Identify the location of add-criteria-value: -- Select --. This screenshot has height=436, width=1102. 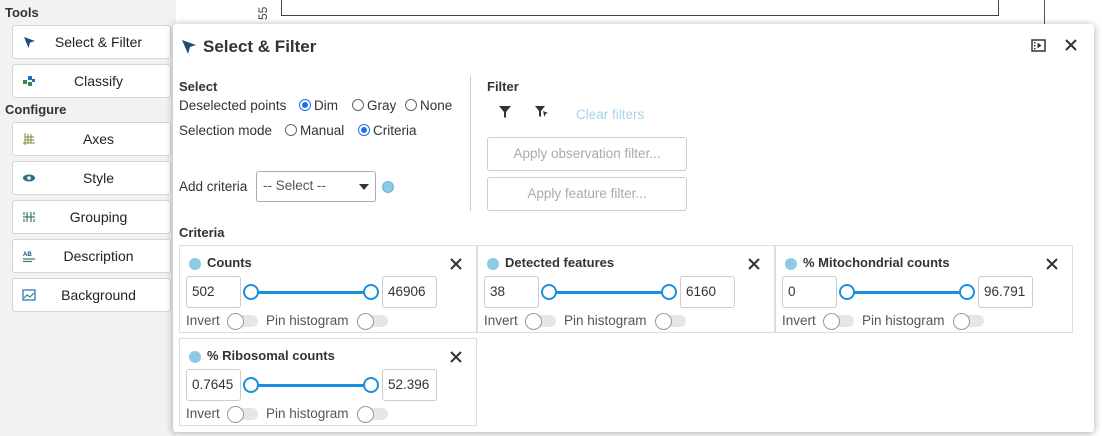
(295, 185).